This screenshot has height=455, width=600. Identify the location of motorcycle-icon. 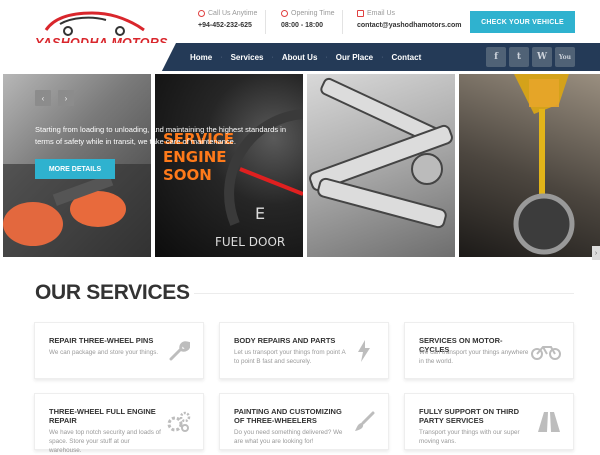
(546, 351).